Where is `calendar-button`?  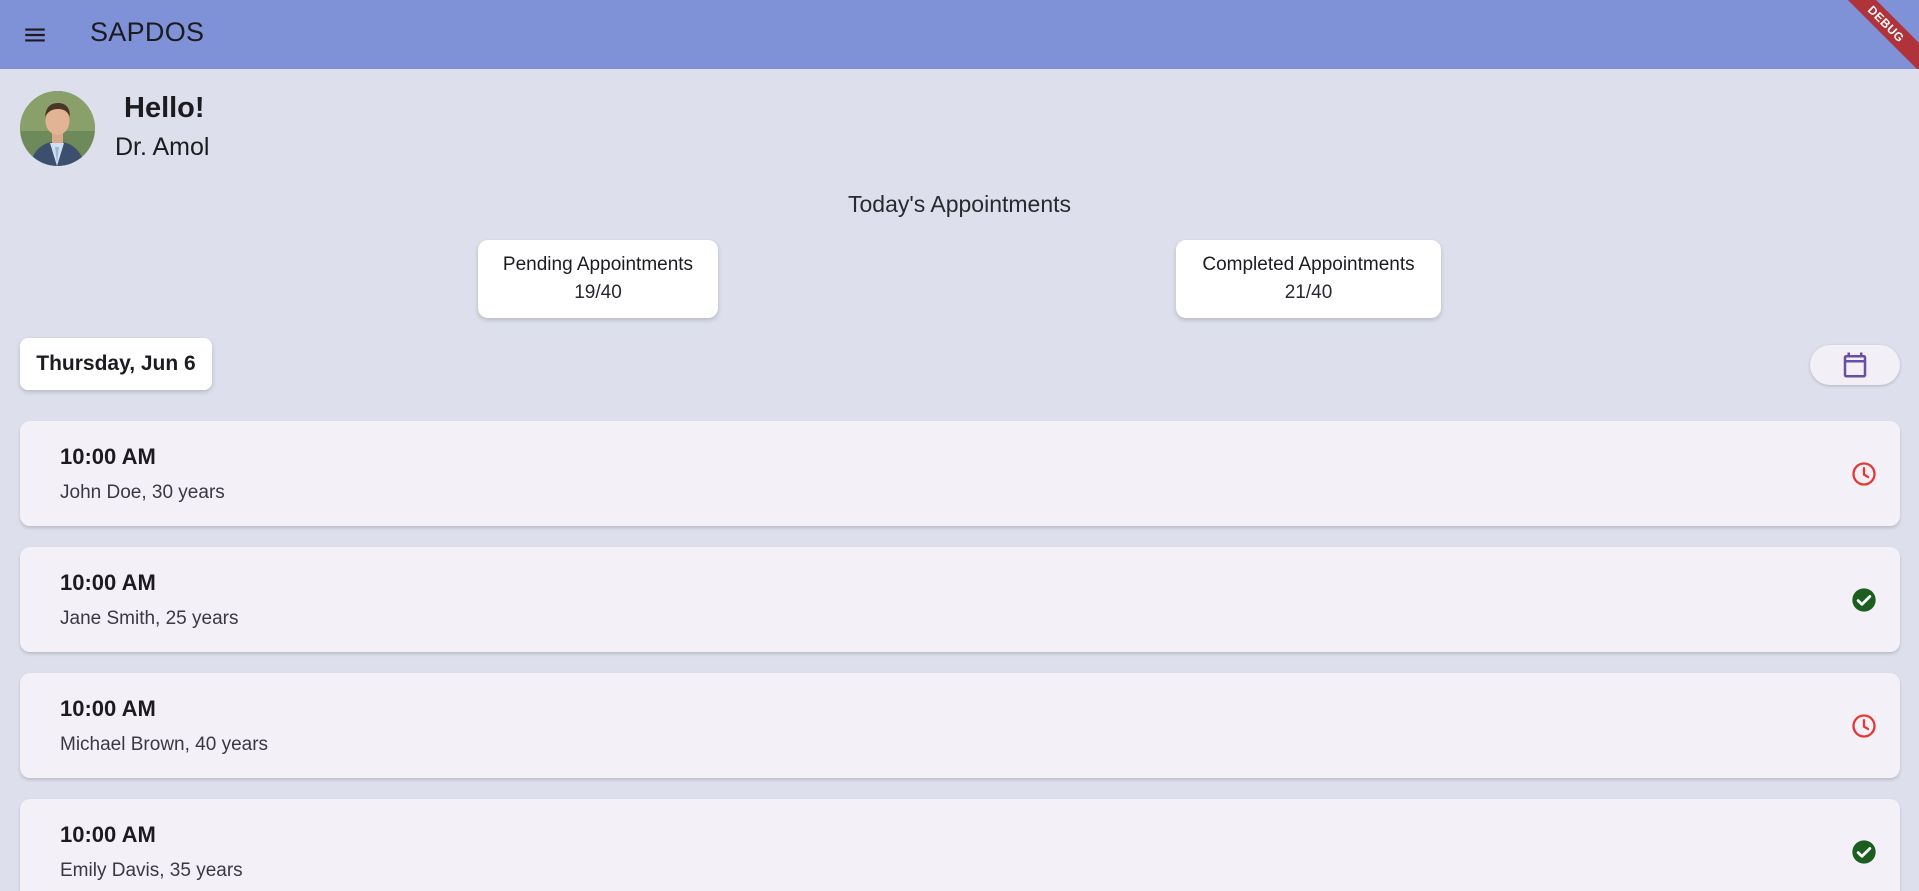 calendar-button is located at coordinates (1855, 365).